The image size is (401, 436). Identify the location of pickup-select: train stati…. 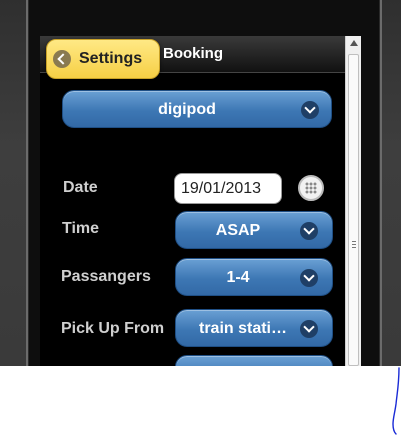
(254, 328).